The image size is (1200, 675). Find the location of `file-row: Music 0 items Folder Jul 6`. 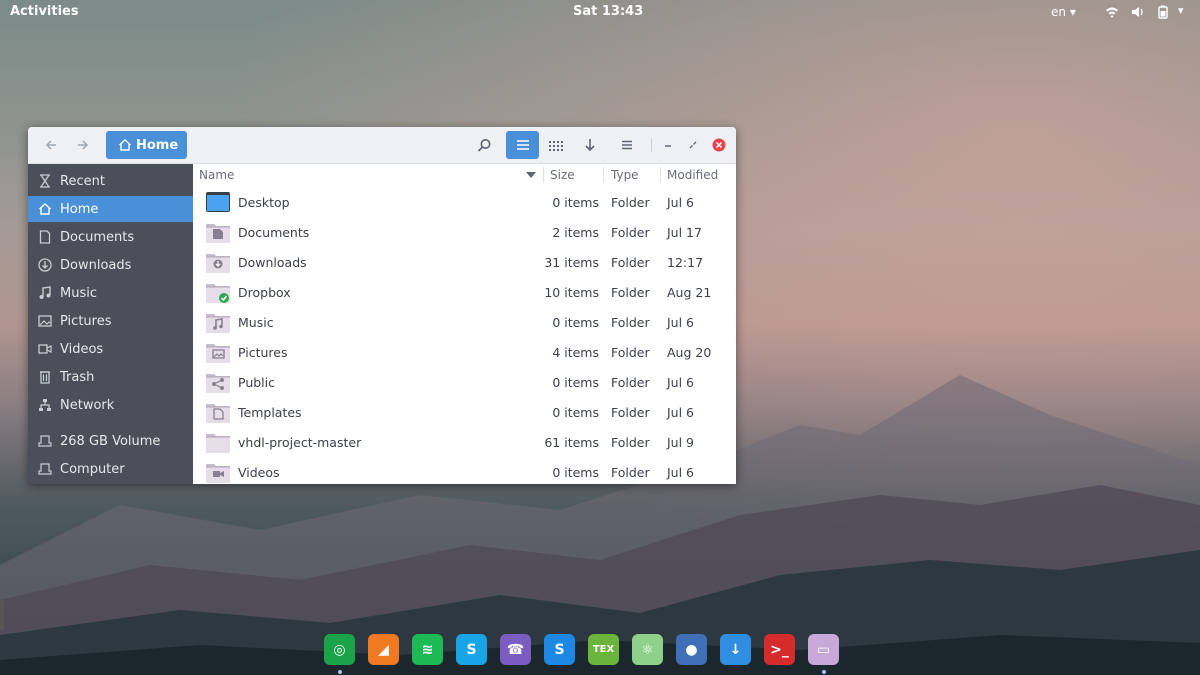

file-row: Music 0 items Folder Jul 6 is located at coordinates (464, 322).